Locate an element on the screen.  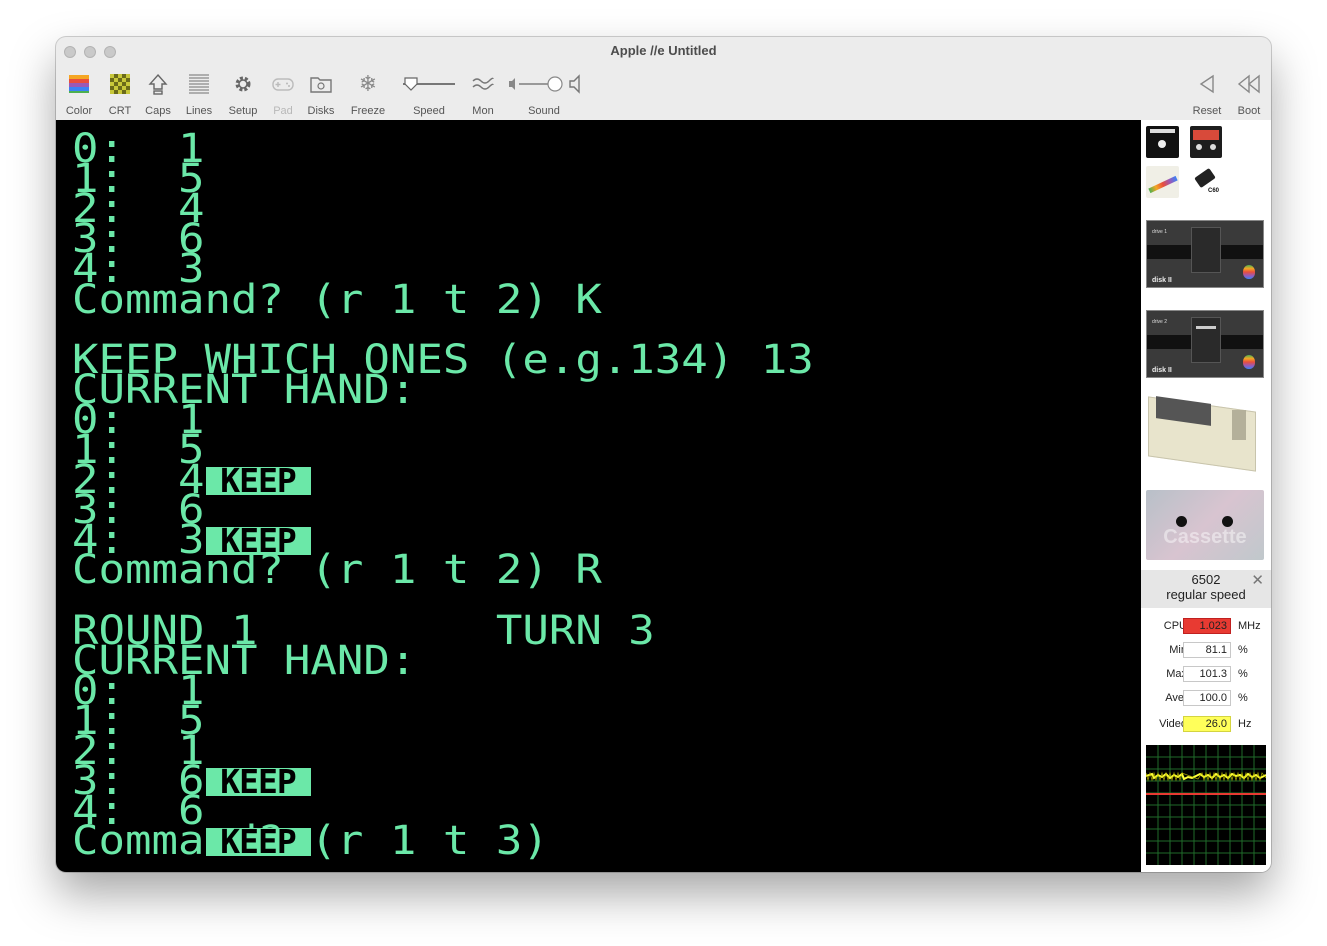
folder-icon is located at coordinates (321, 84).